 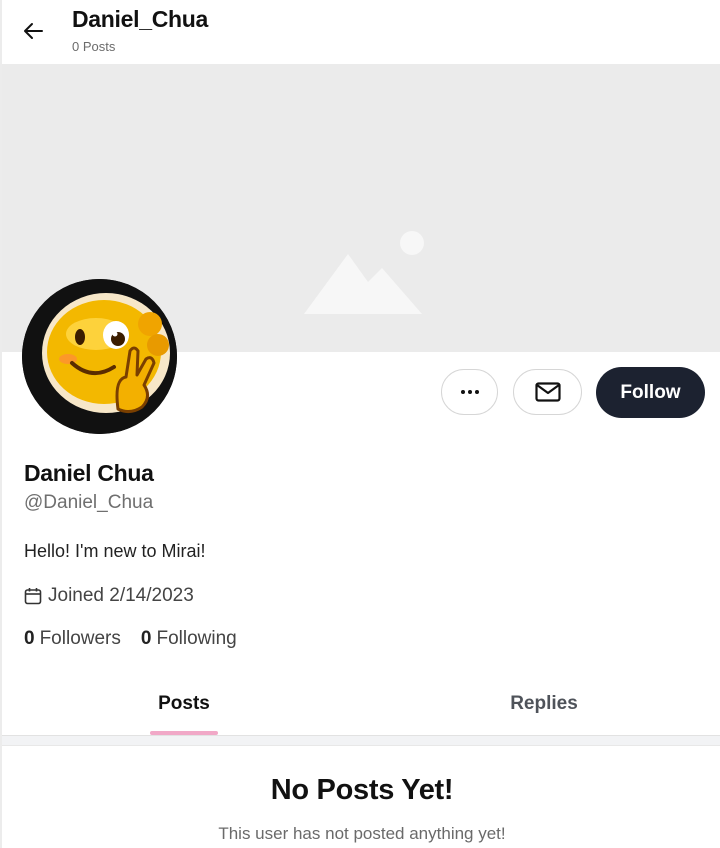 What do you see at coordinates (121, 595) in the screenshot?
I see `joined-date-text: Joined 2/14/2023` at bounding box center [121, 595].